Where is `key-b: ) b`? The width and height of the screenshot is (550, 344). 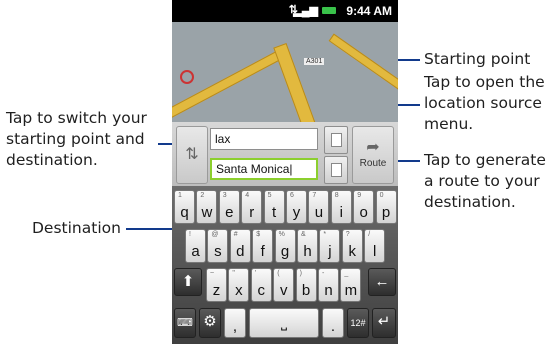 key-b: ) b is located at coordinates (306, 285).